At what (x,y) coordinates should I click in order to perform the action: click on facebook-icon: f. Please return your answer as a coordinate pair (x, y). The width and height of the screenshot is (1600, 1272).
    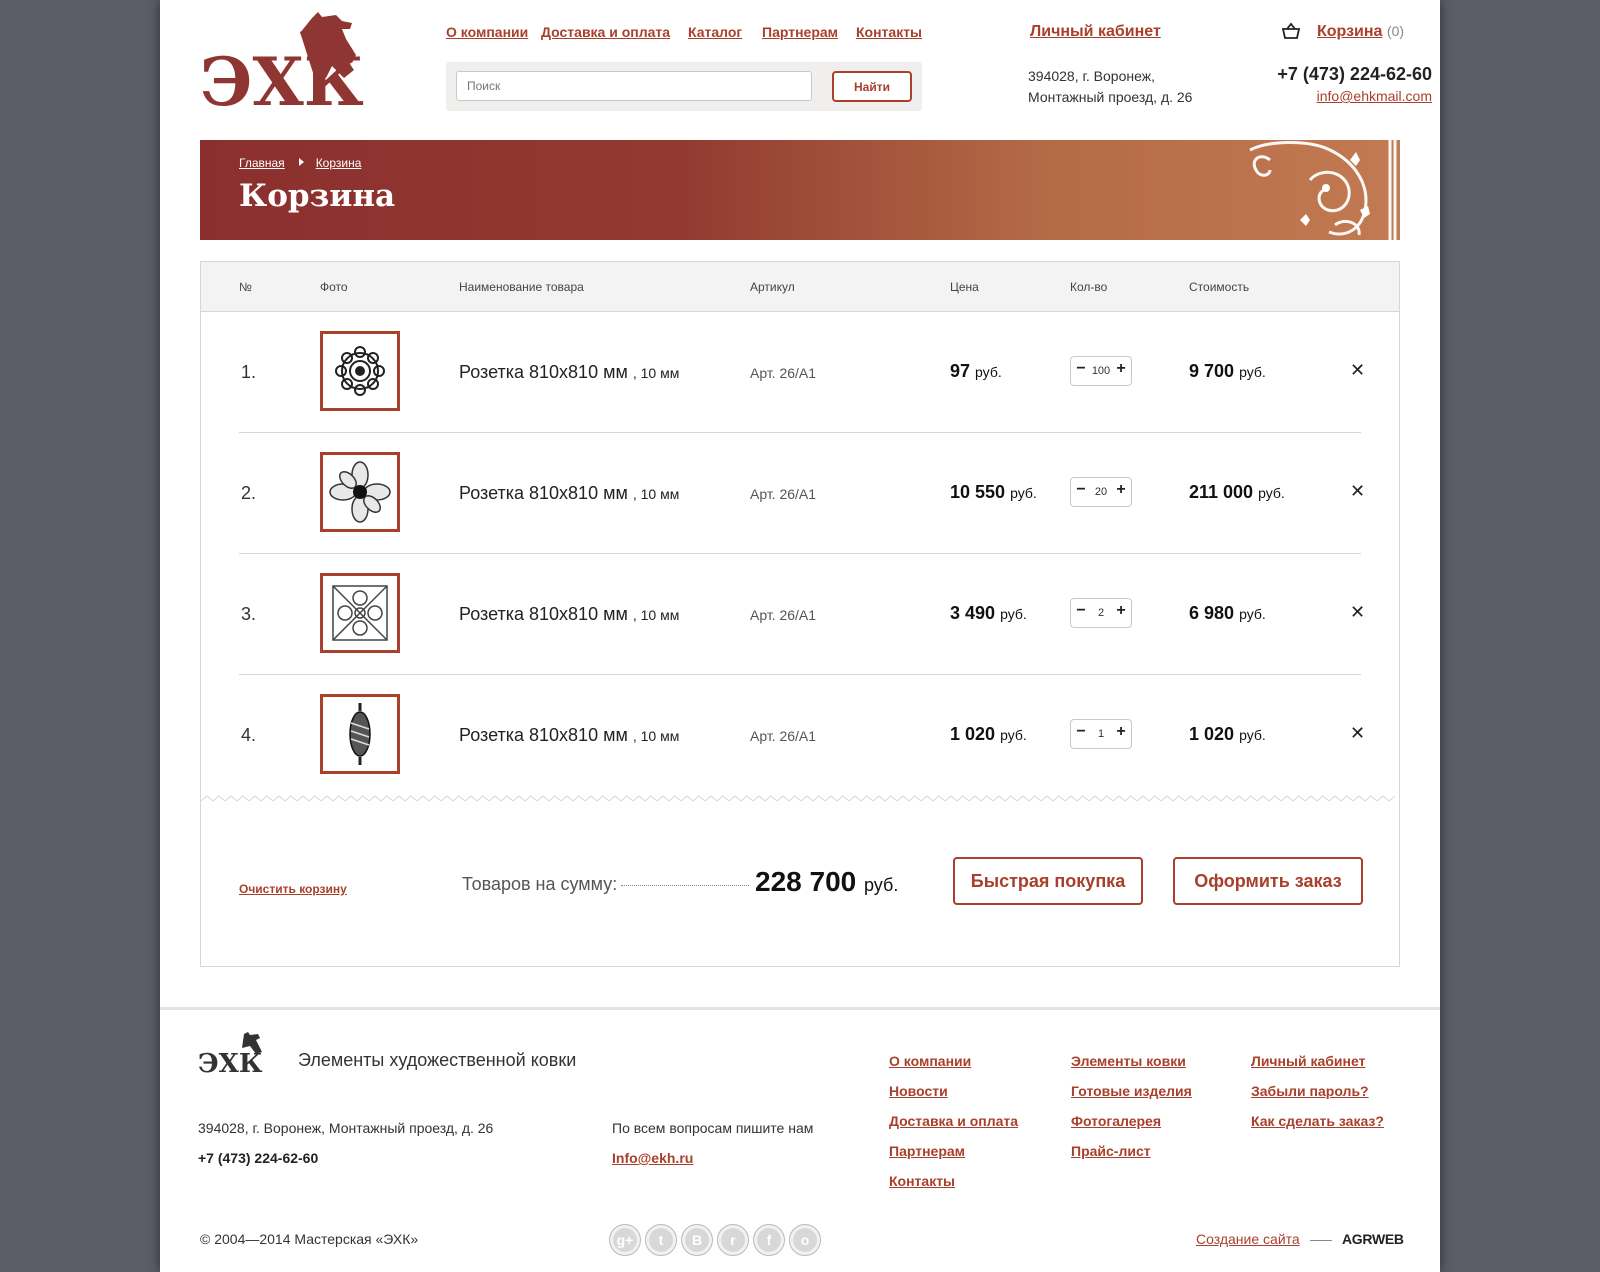
    Looking at the image, I should click on (769, 1240).